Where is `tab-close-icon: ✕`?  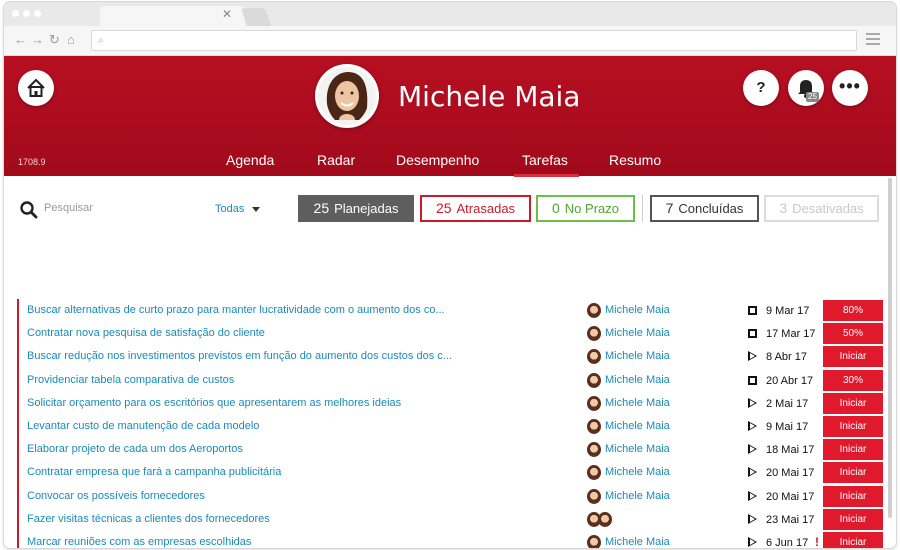
tab-close-icon: ✕ is located at coordinates (227, 14).